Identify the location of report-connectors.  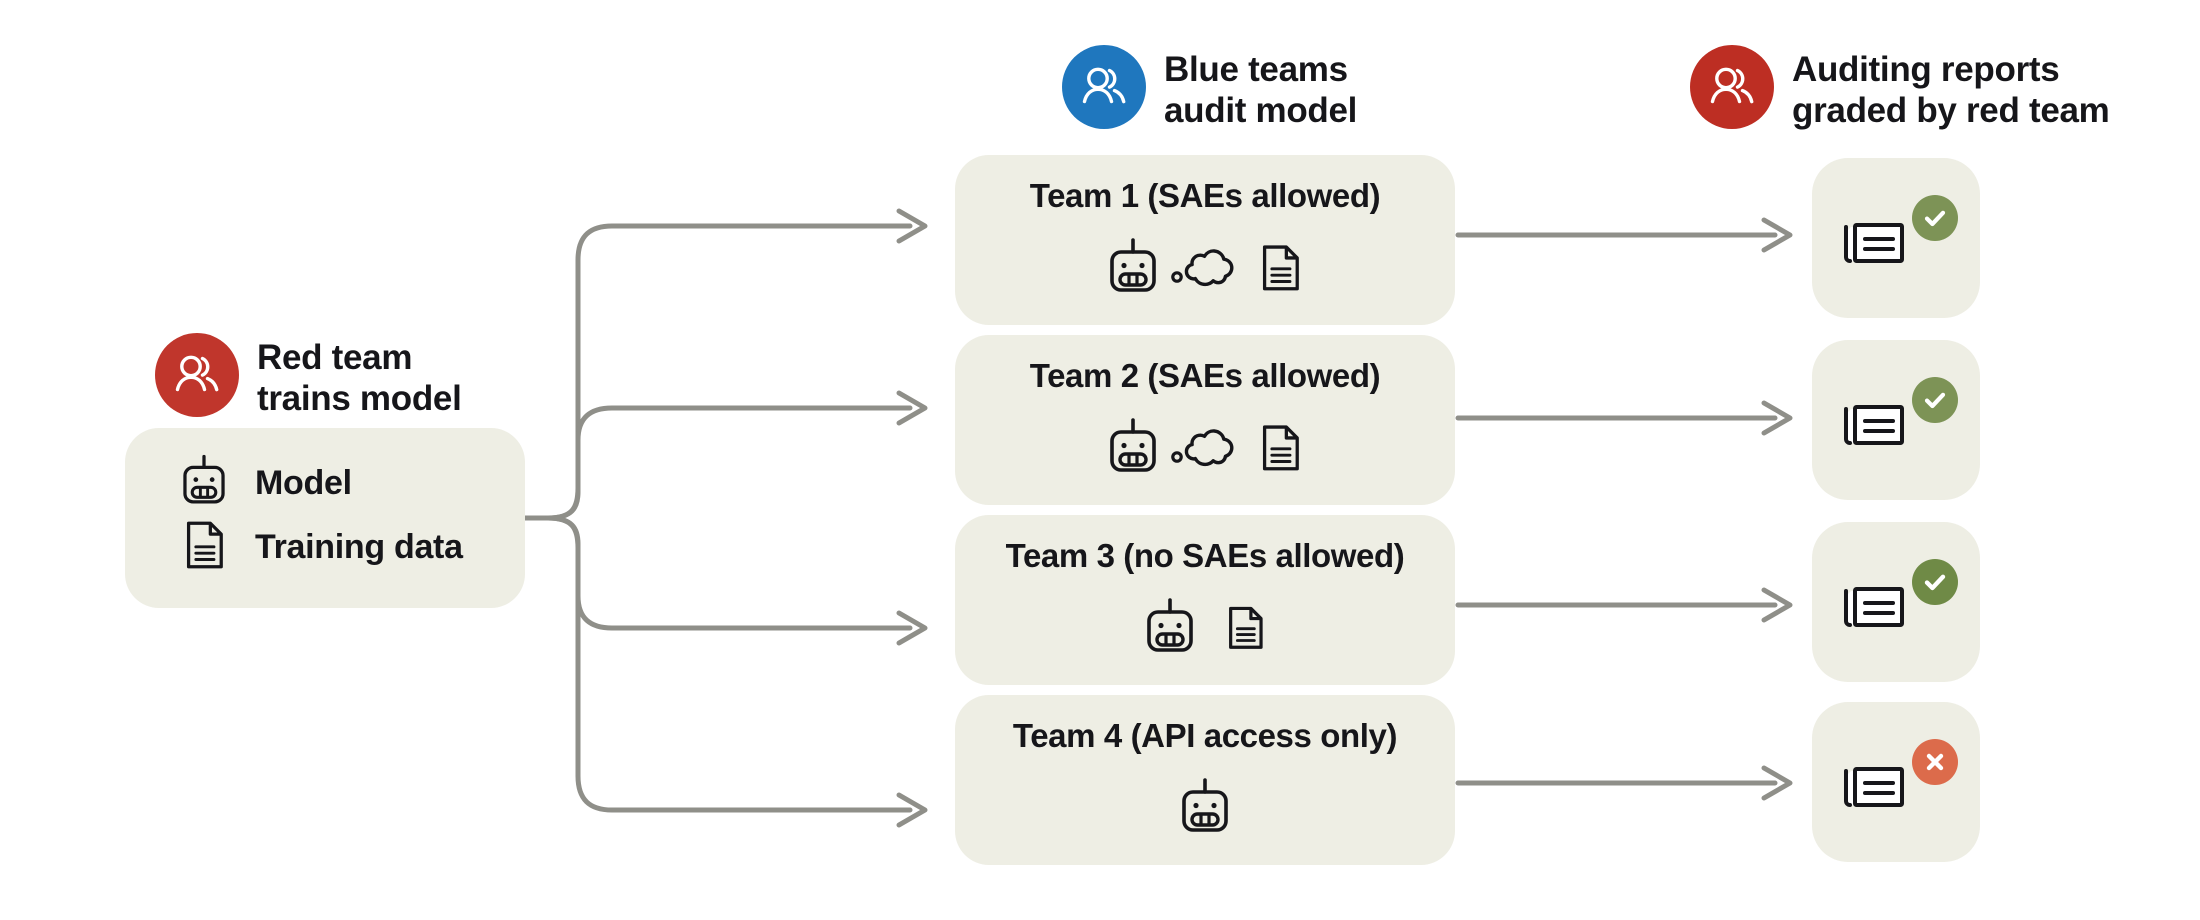
(1616, 509).